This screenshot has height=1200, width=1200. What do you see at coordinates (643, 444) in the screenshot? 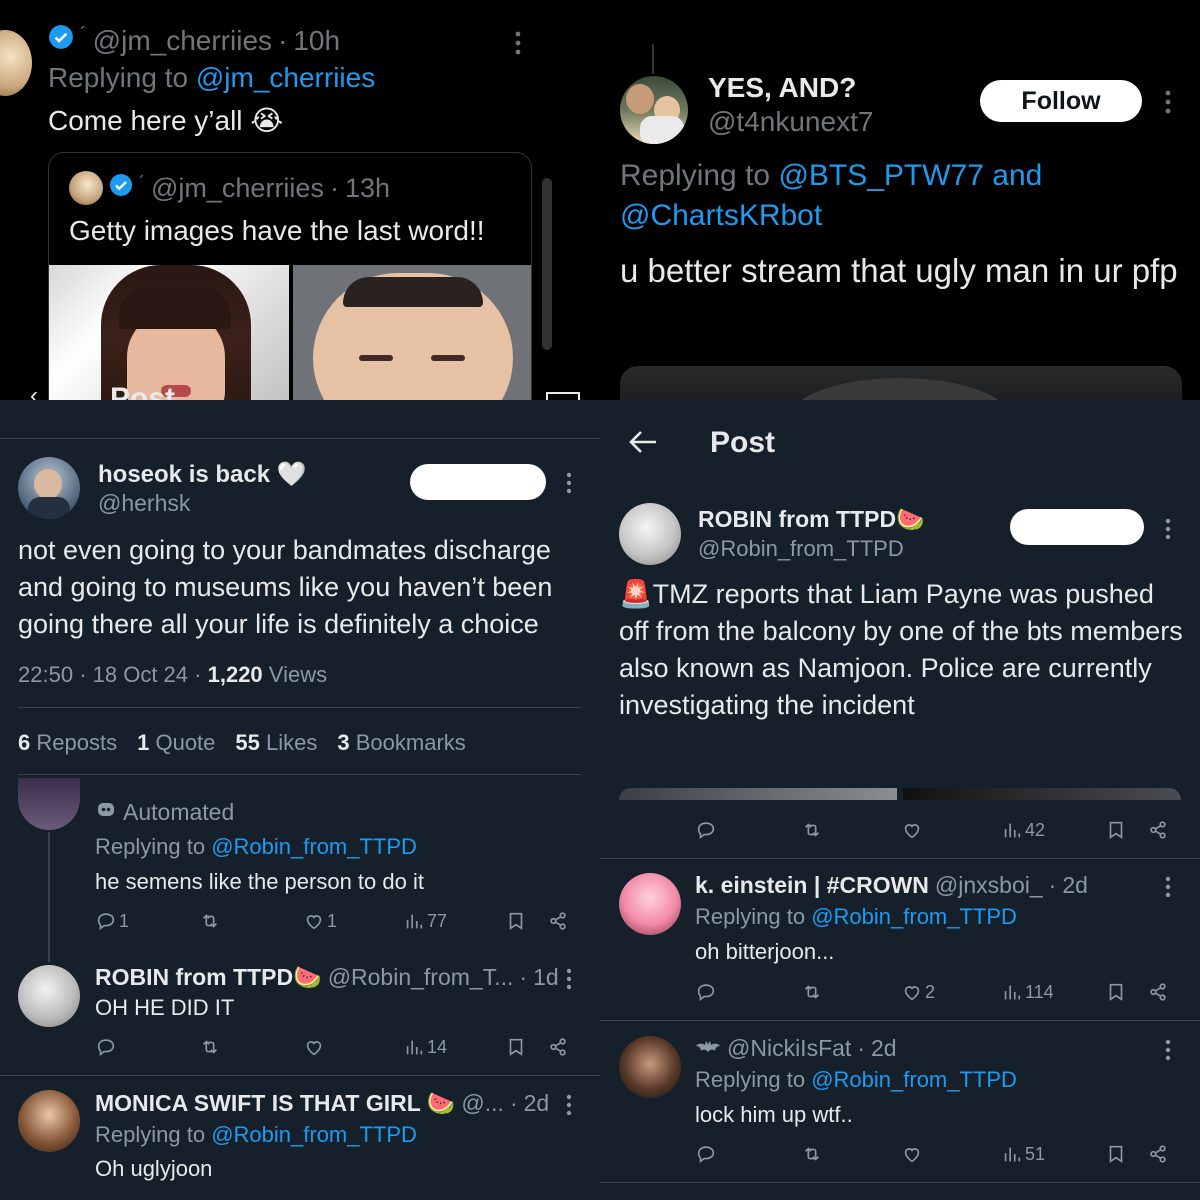
I see `back-arrow-icon` at bounding box center [643, 444].